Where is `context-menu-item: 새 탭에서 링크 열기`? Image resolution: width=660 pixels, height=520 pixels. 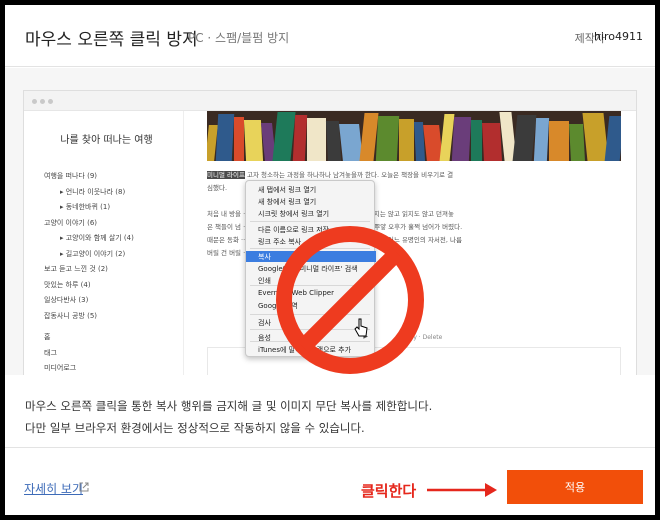 context-menu-item: 새 탭에서 링크 열기 is located at coordinates (287, 190).